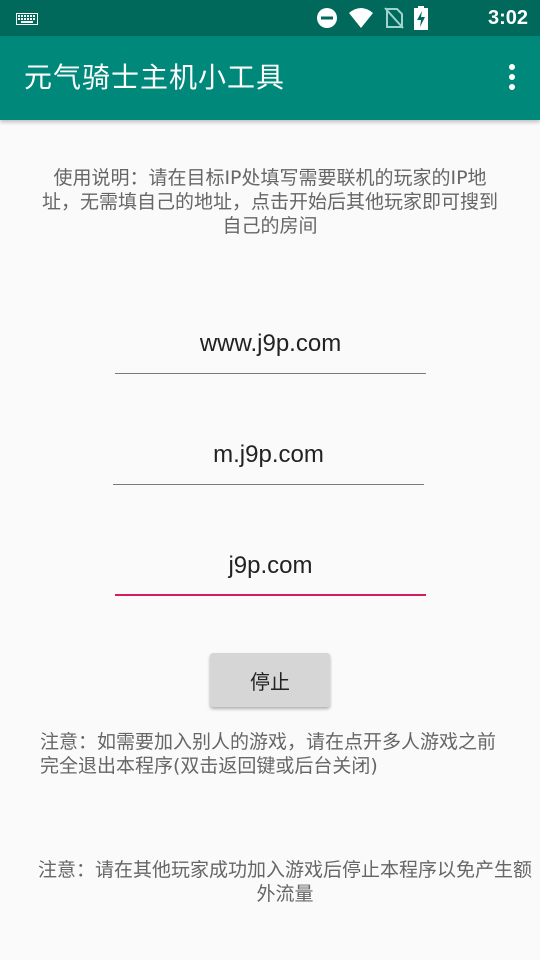 The width and height of the screenshot is (540, 960). Describe the element at coordinates (27, 21) in the screenshot. I see `keyboard-icon` at that location.